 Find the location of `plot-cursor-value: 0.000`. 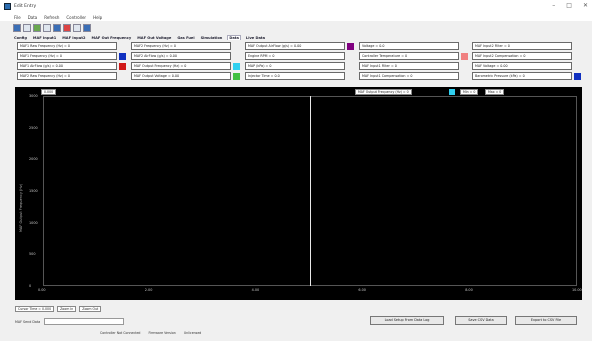

plot-cursor-value: 0.000 is located at coordinates (49, 92).